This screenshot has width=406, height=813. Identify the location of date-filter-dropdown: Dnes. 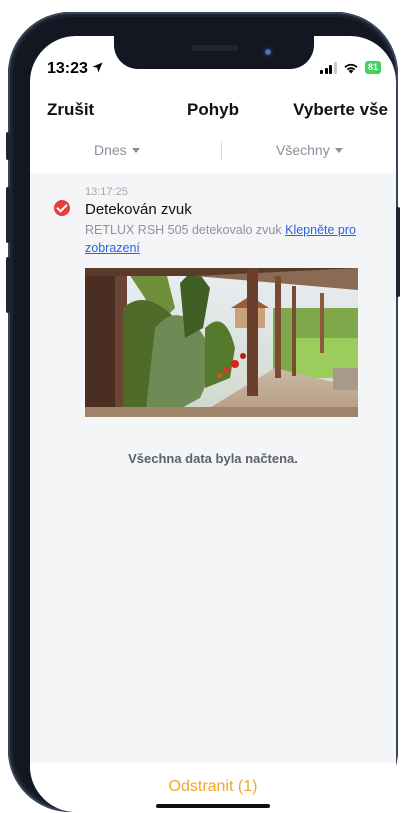
(117, 150).